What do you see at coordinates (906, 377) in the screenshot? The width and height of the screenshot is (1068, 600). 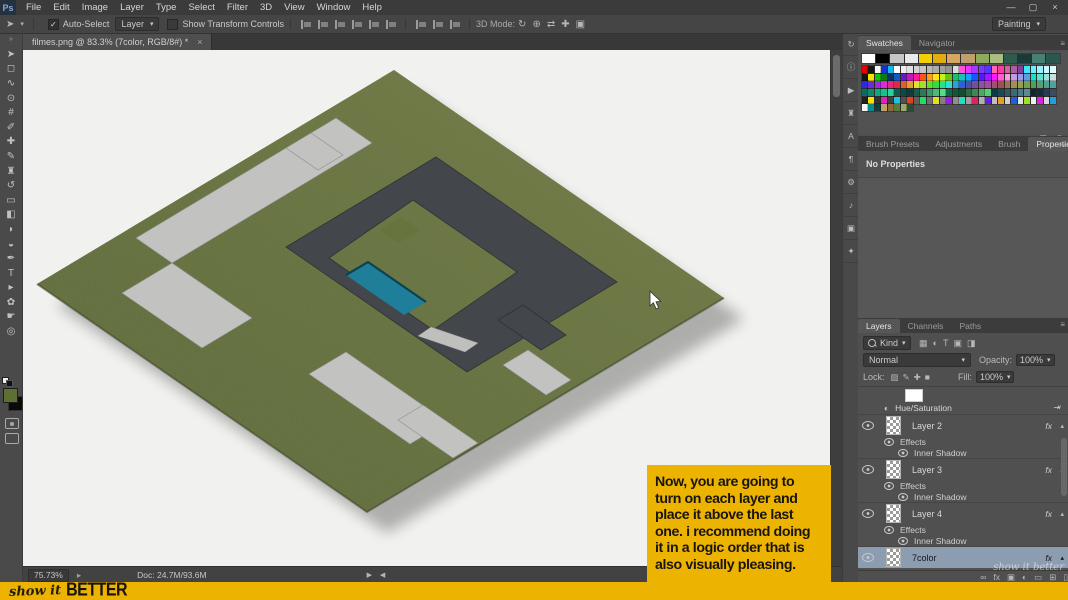 I see `lock-icon-1: ✎` at bounding box center [906, 377].